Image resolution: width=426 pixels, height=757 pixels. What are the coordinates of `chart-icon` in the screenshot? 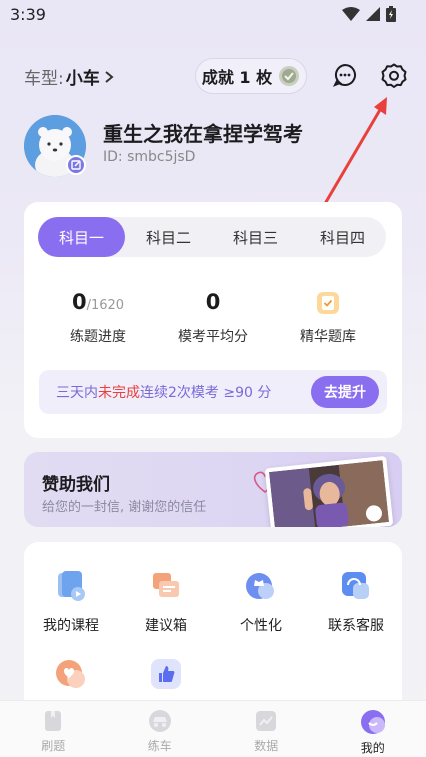 It's located at (266, 721).